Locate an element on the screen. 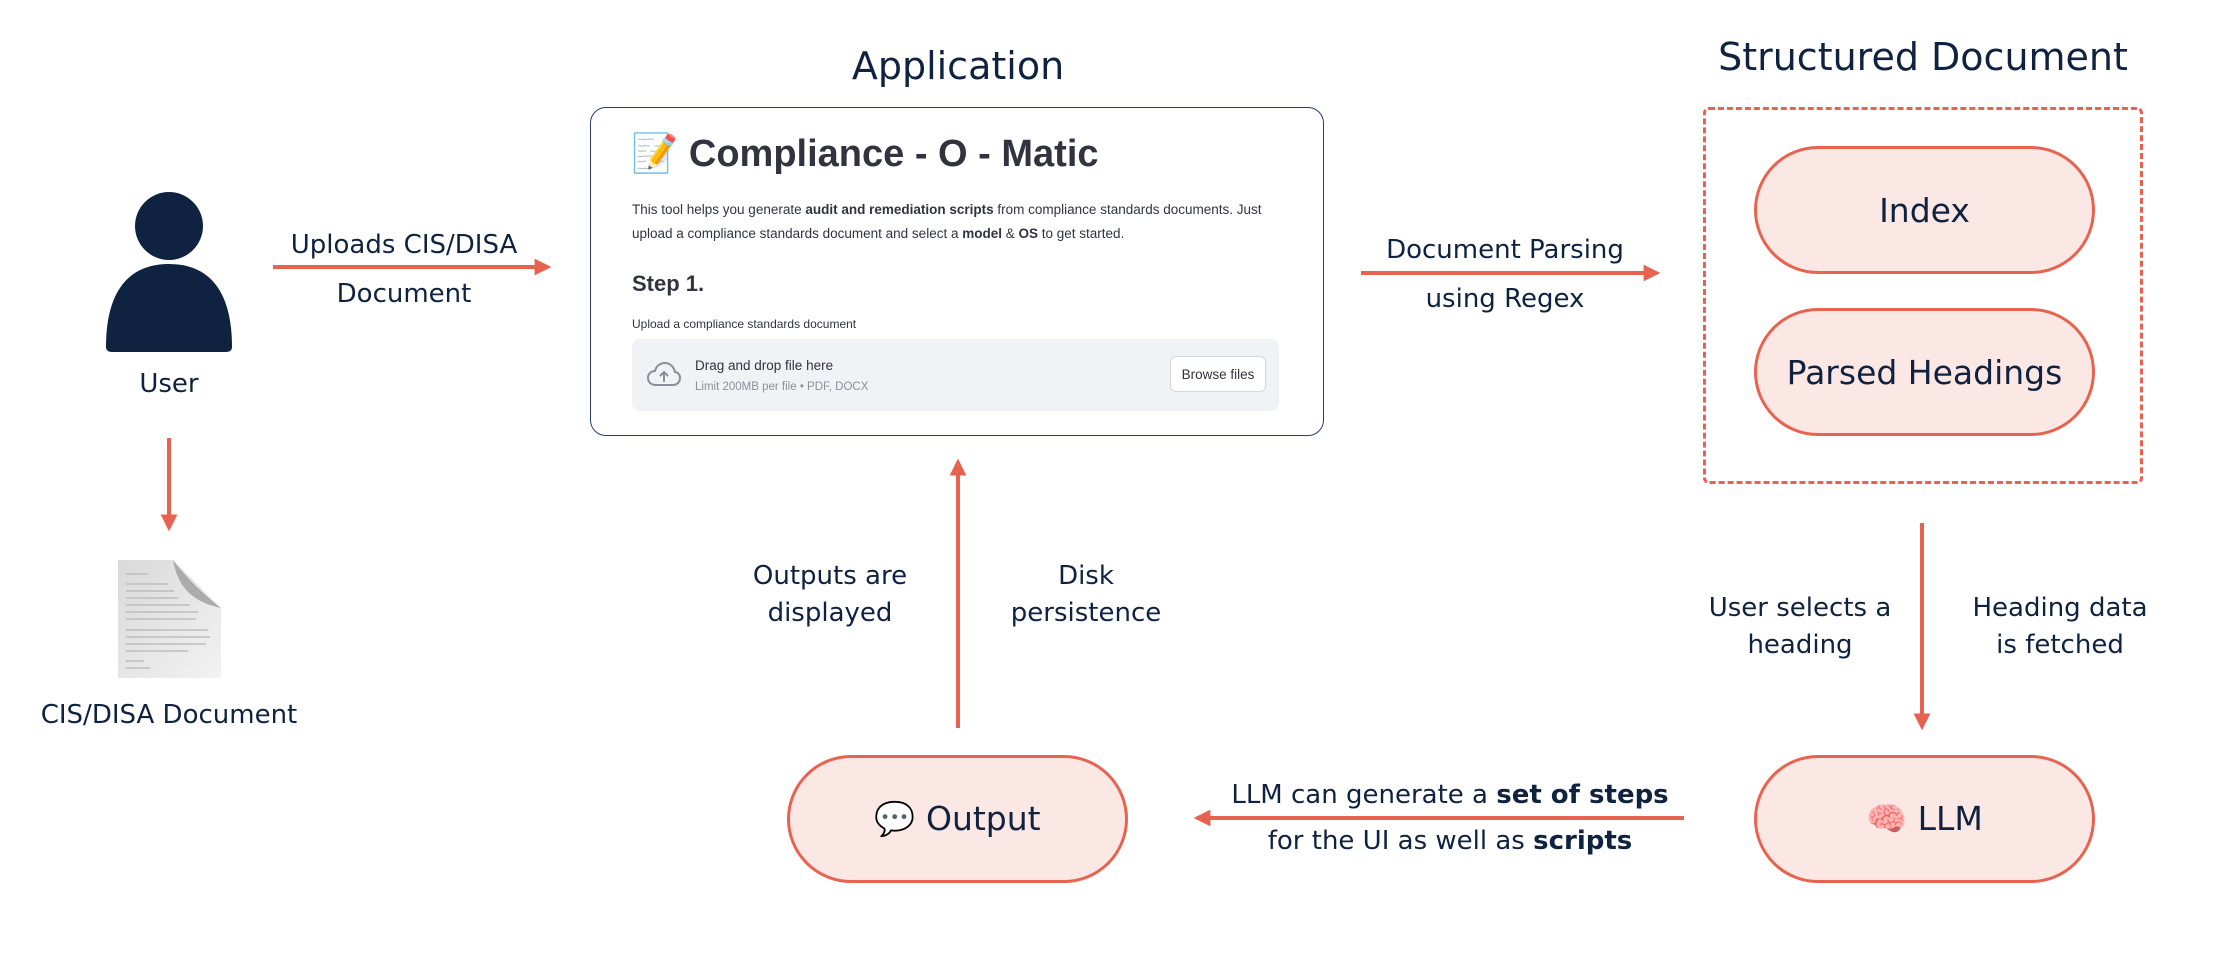  parsed-headings-node: Parsed Headings is located at coordinates (1924, 372).